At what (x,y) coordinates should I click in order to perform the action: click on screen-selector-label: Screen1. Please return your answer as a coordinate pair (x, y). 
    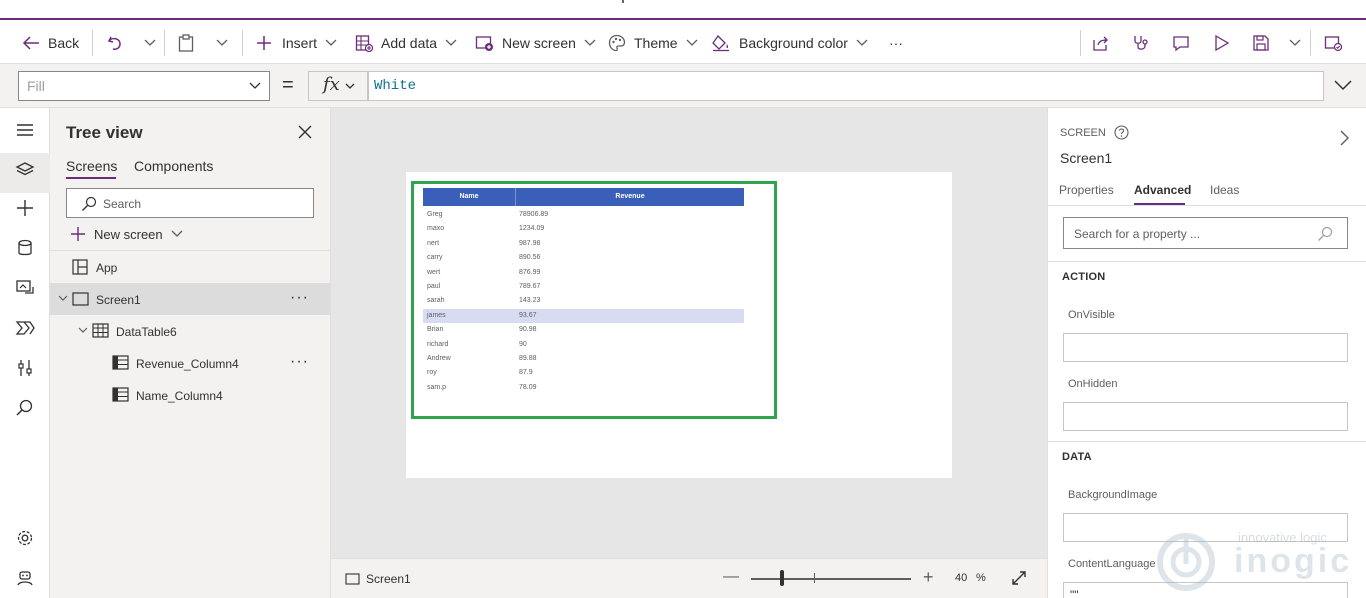
    Looking at the image, I should click on (388, 579).